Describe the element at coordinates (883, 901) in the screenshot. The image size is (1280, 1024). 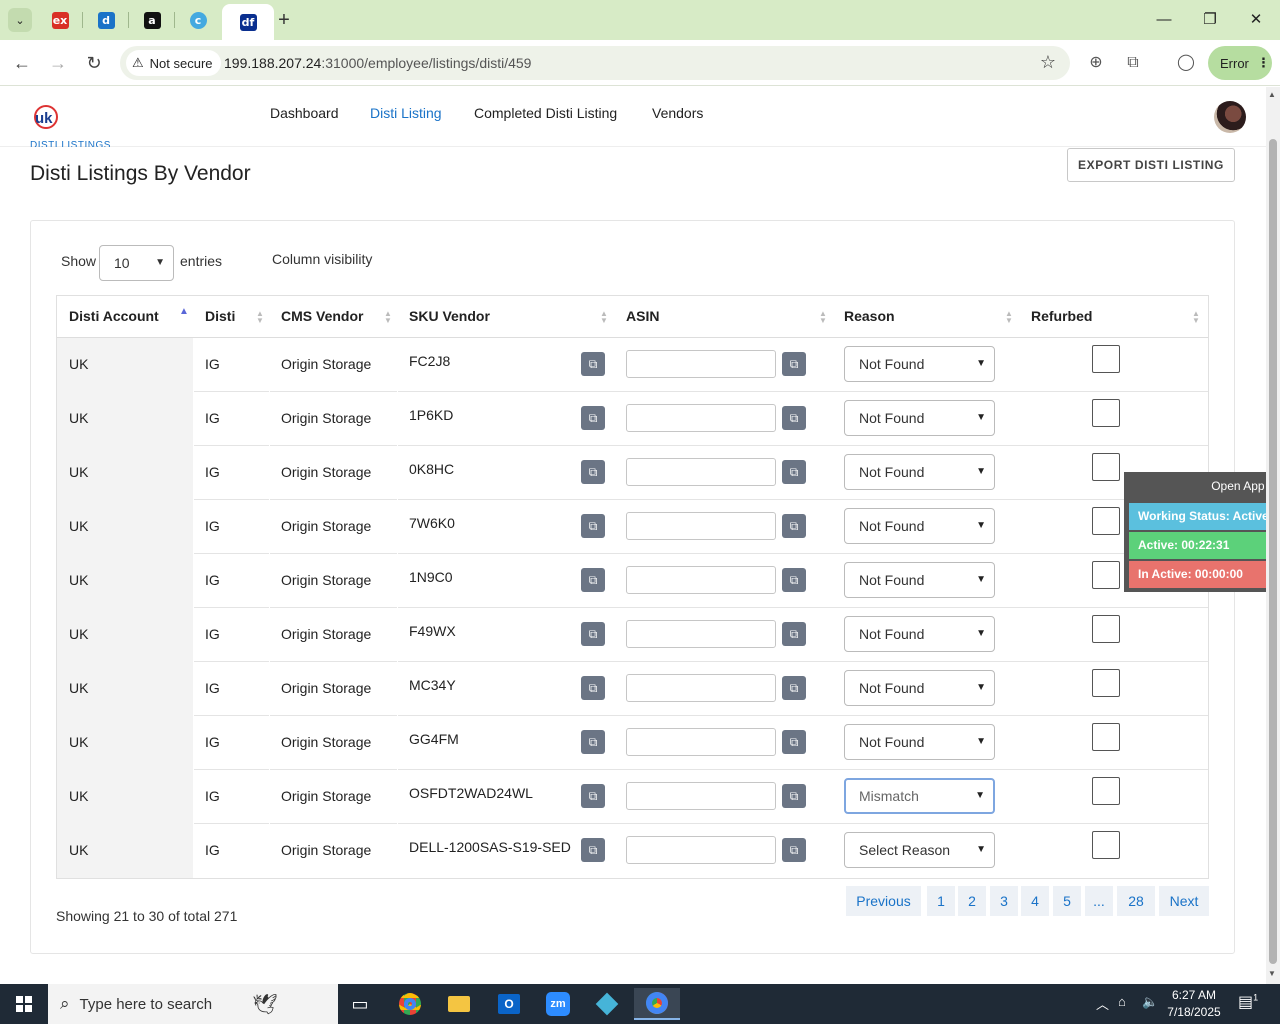
I see `pagination-previous: Previous` at that location.